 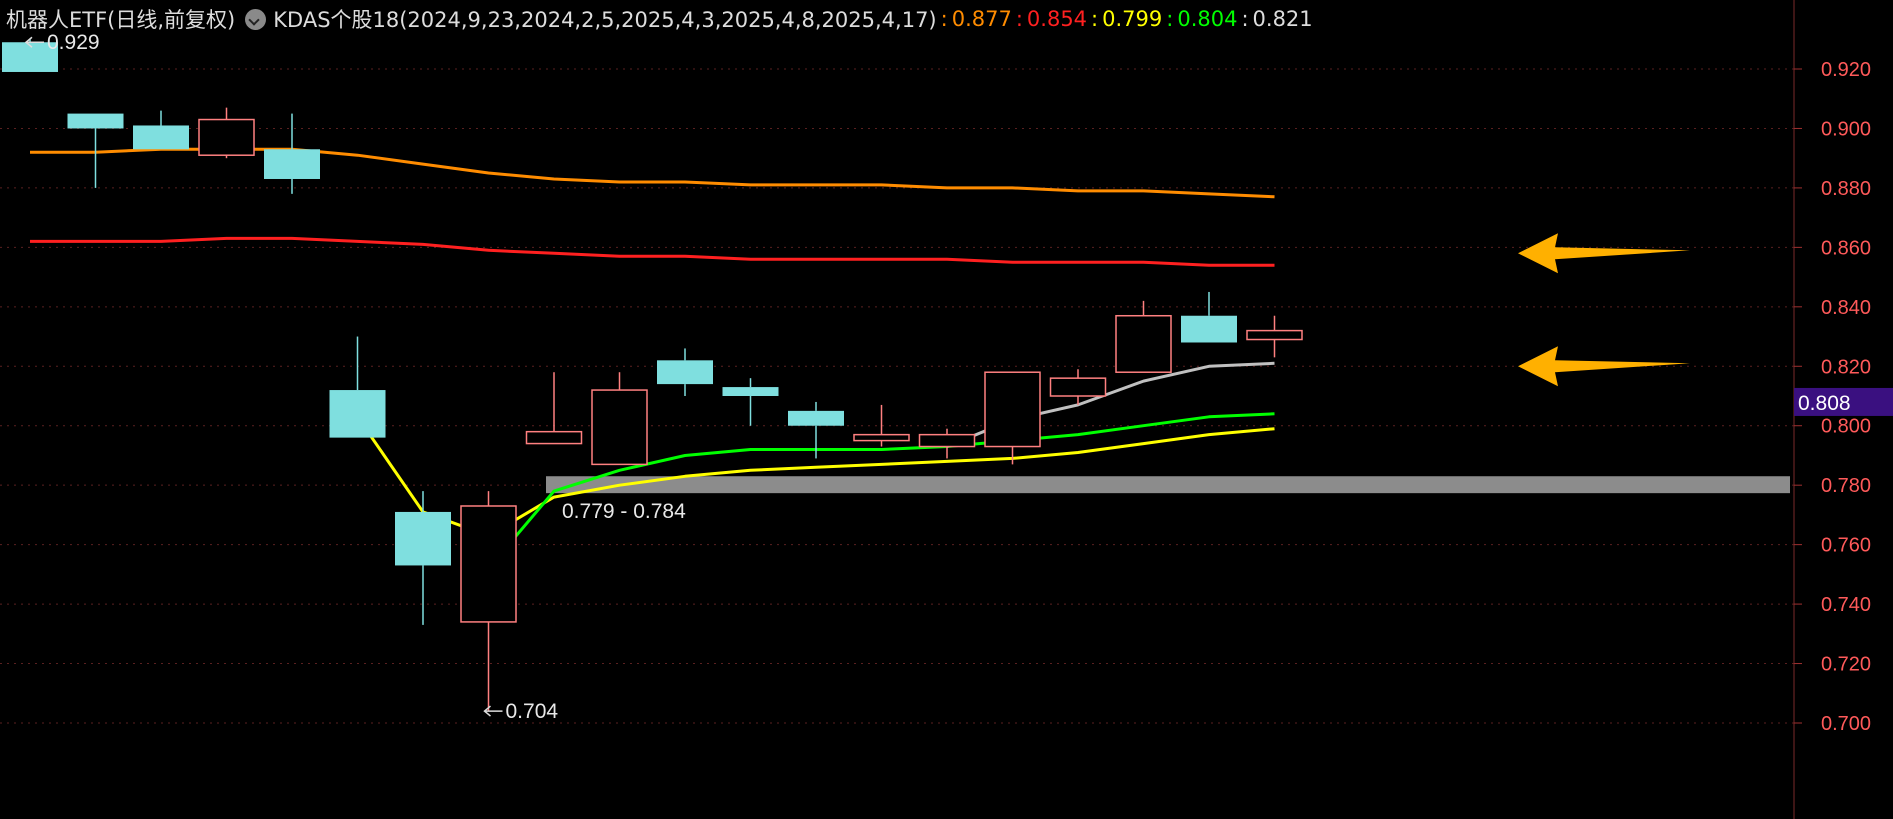 I want to click on annotation-label: 0.929, so click(x=73, y=42).